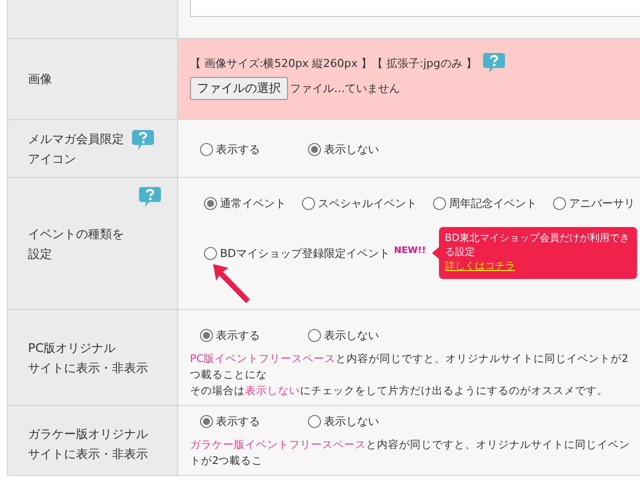 Image resolution: width=640 pixels, height=480 pixels. What do you see at coordinates (367, 203) in the screenshot?
I see `radio-label: スペシャルイベント` at bounding box center [367, 203].